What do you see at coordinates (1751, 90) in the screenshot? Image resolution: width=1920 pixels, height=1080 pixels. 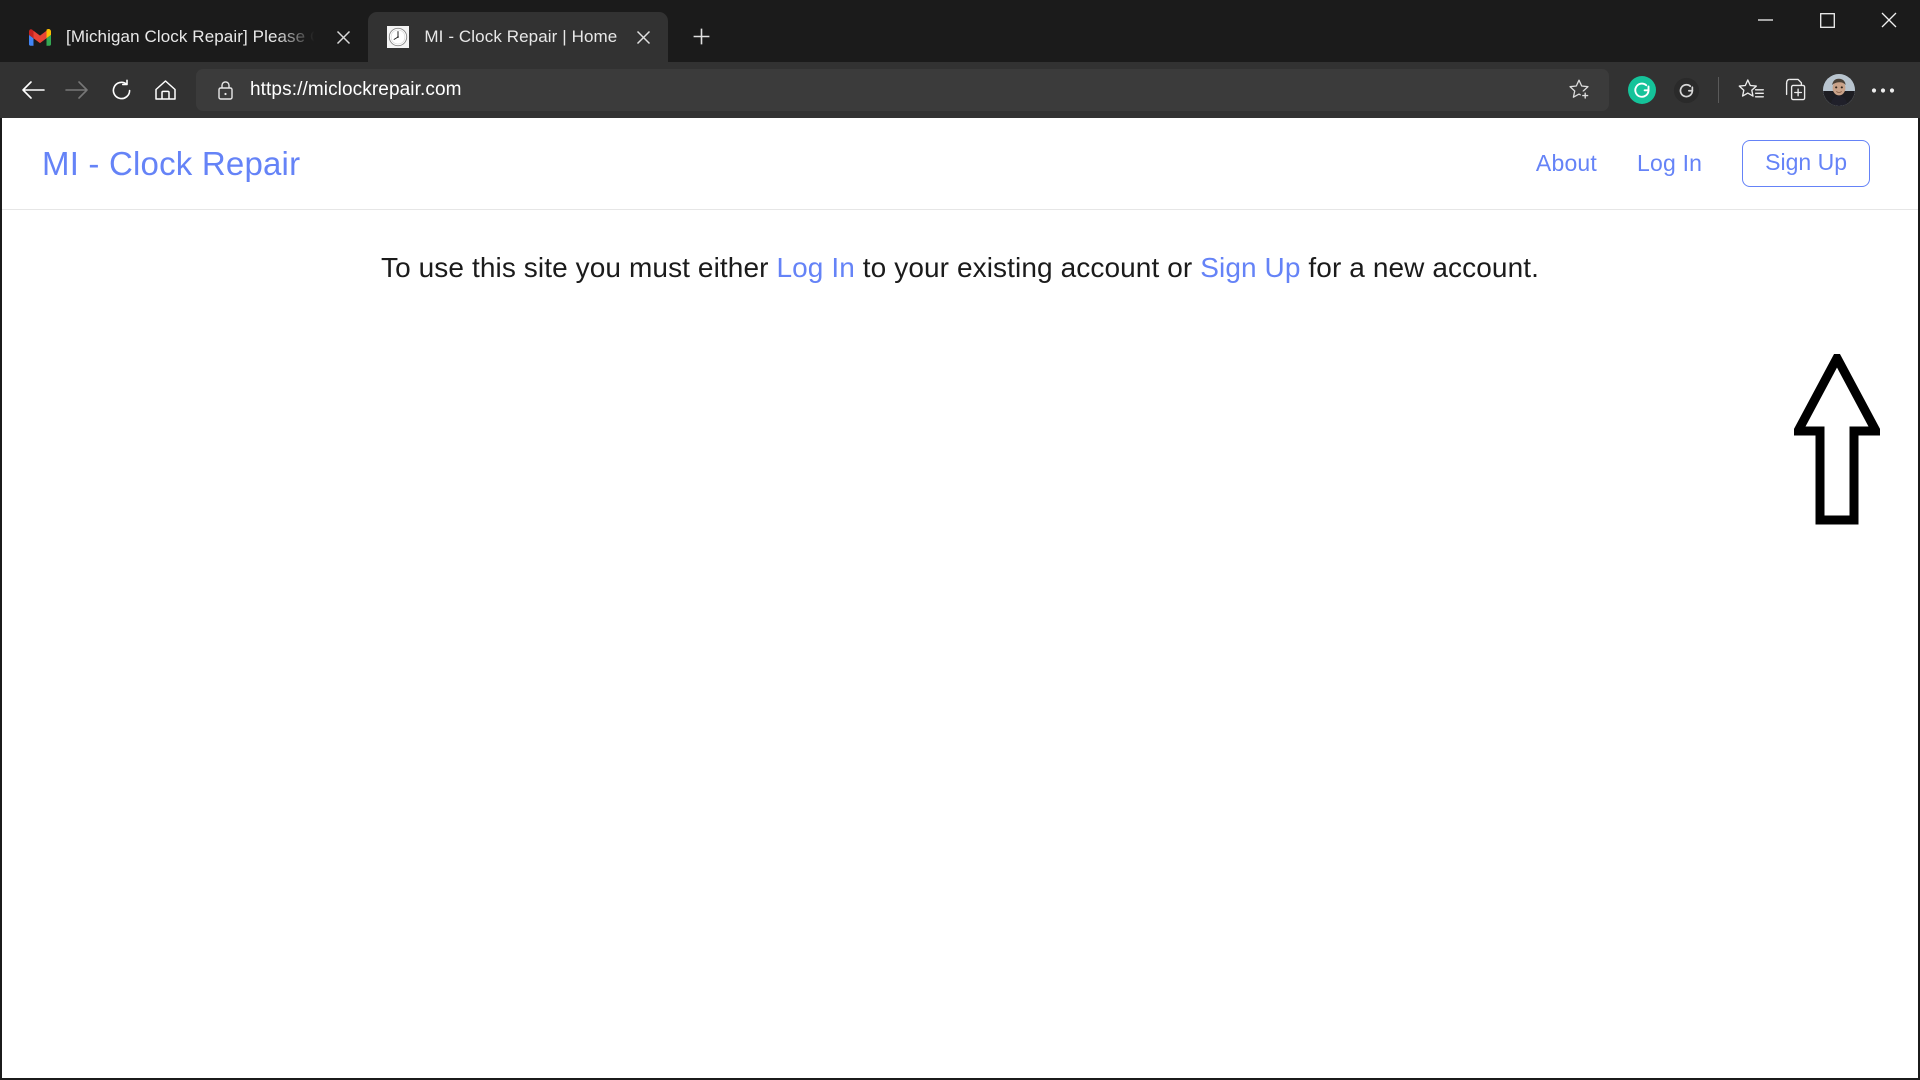 I see `favorites-icon` at bounding box center [1751, 90].